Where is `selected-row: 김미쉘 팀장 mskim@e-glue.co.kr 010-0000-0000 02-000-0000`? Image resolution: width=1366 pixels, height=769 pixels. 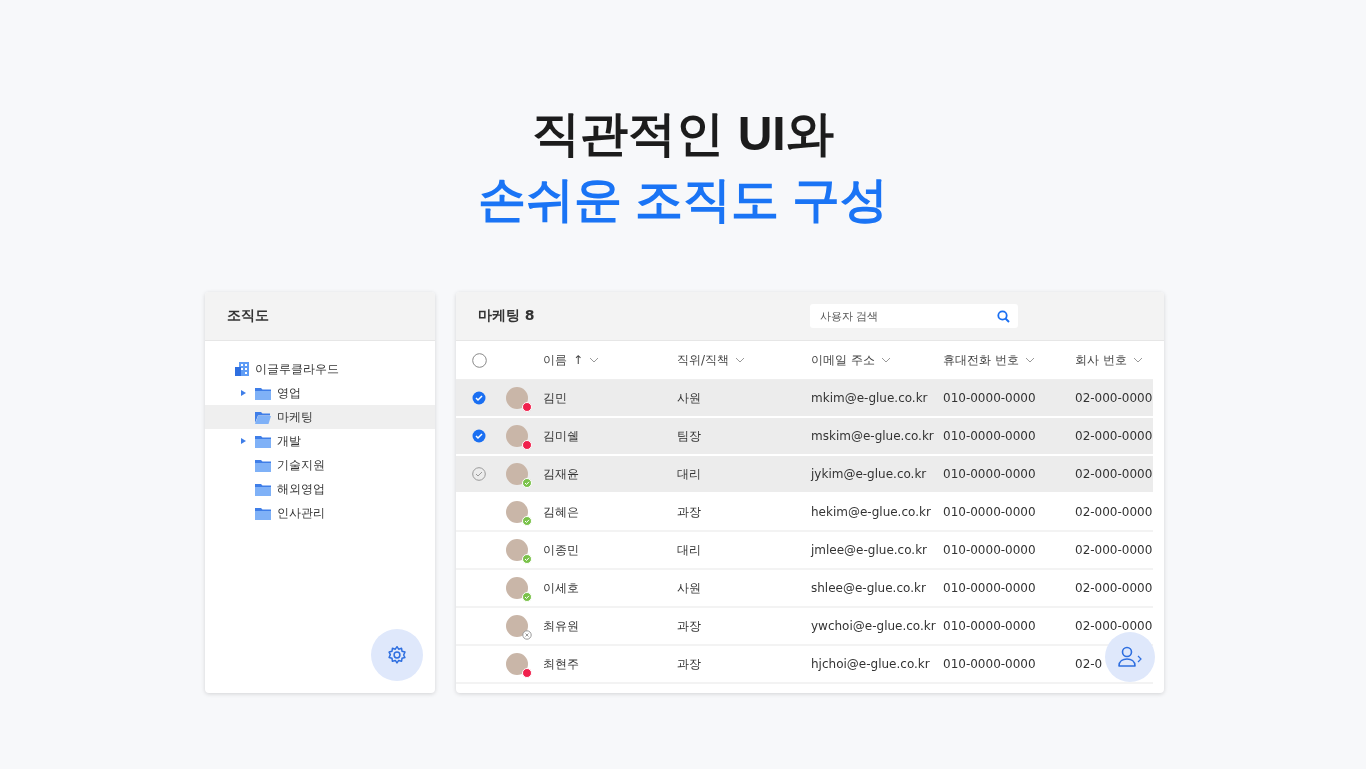 selected-row: 김미쉘 팀장 mskim@e-glue.co.kr 010-0000-0000 02-000-0000 is located at coordinates (804, 437).